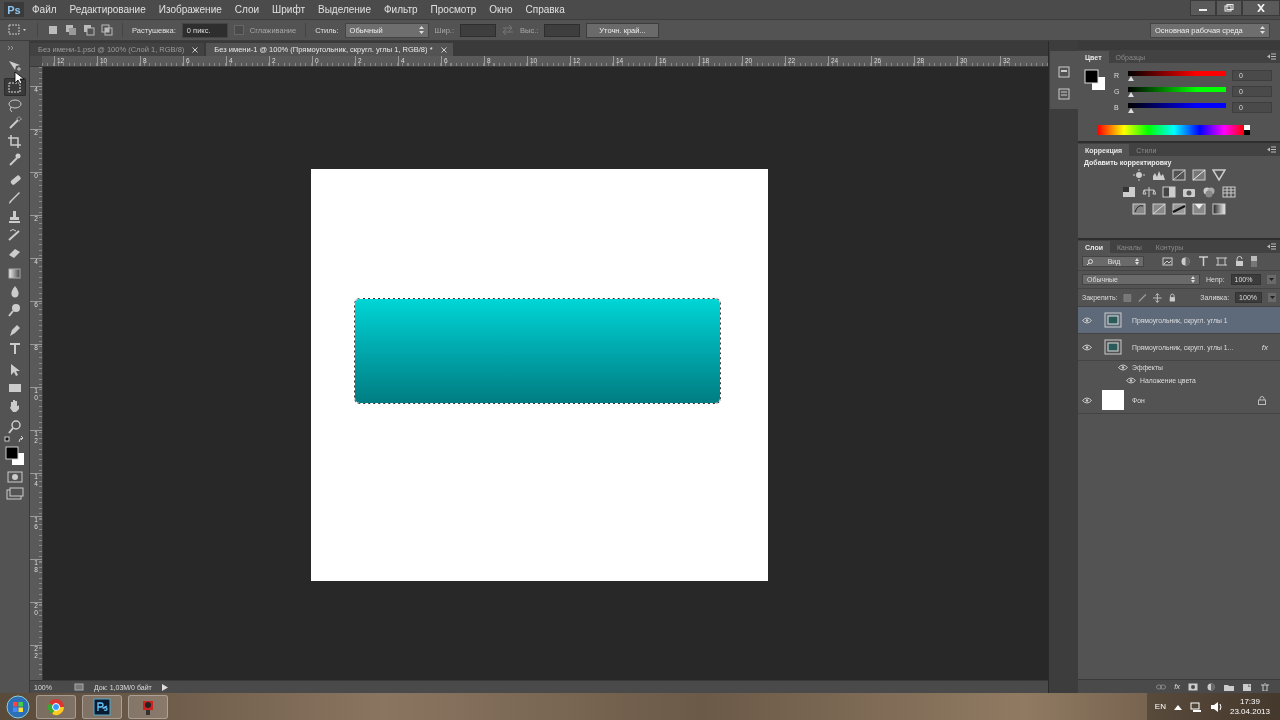 This screenshot has height=720, width=1280. I want to click on history-panel-icon, so click(1063, 72).